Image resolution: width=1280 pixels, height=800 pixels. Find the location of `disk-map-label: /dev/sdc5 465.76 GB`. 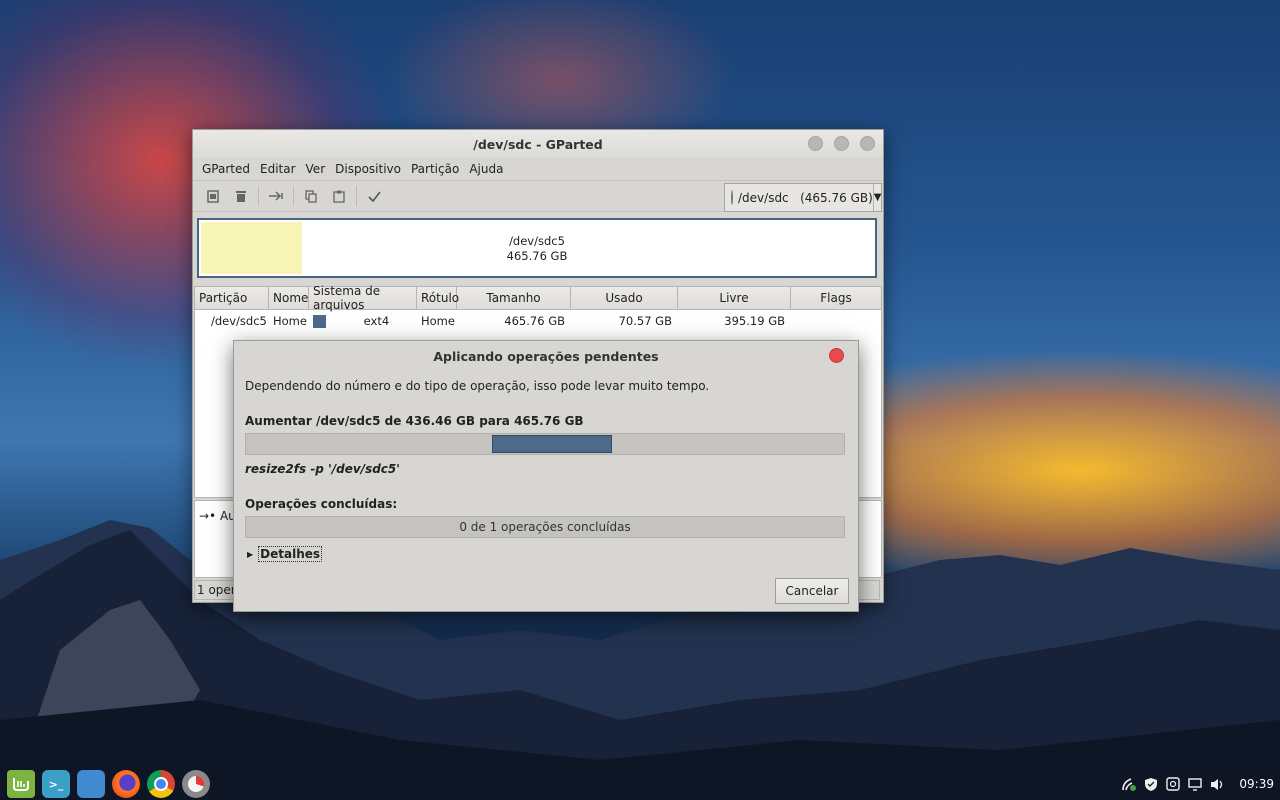

disk-map-label: /dev/sdc5 465.76 GB is located at coordinates (537, 249).